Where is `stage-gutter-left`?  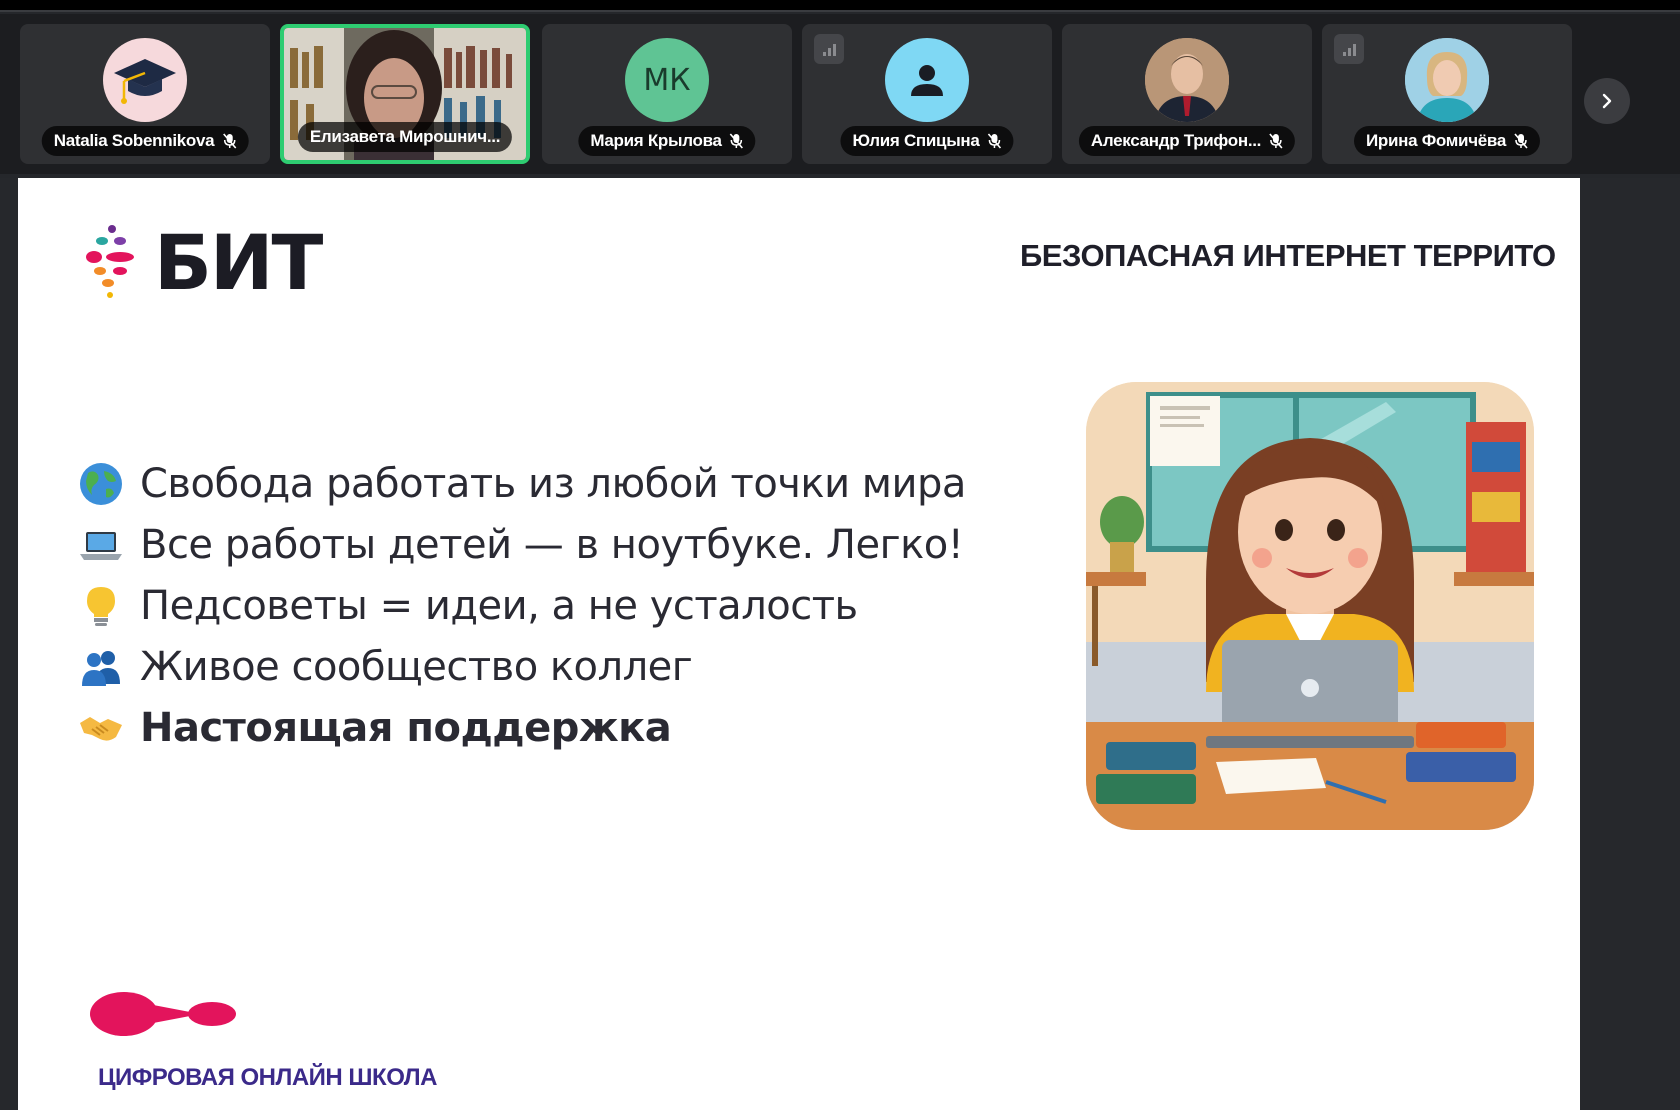
stage-gutter-left is located at coordinates (9, 644).